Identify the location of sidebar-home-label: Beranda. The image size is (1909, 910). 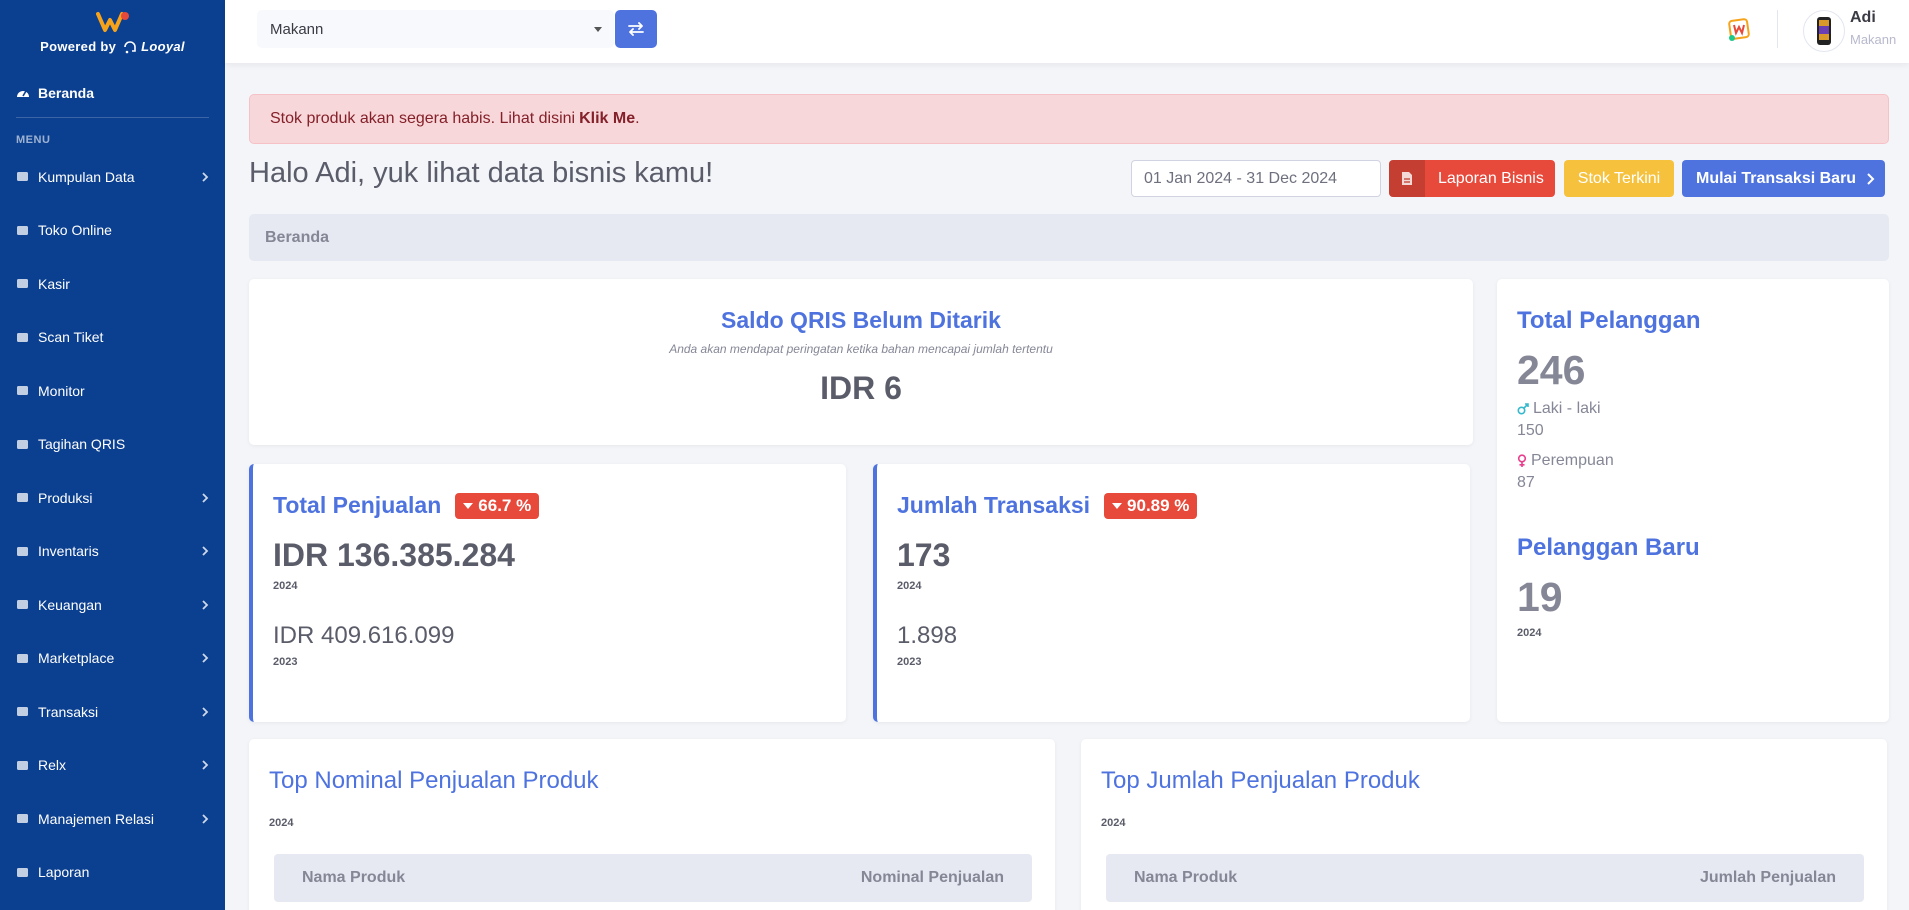
(66, 92).